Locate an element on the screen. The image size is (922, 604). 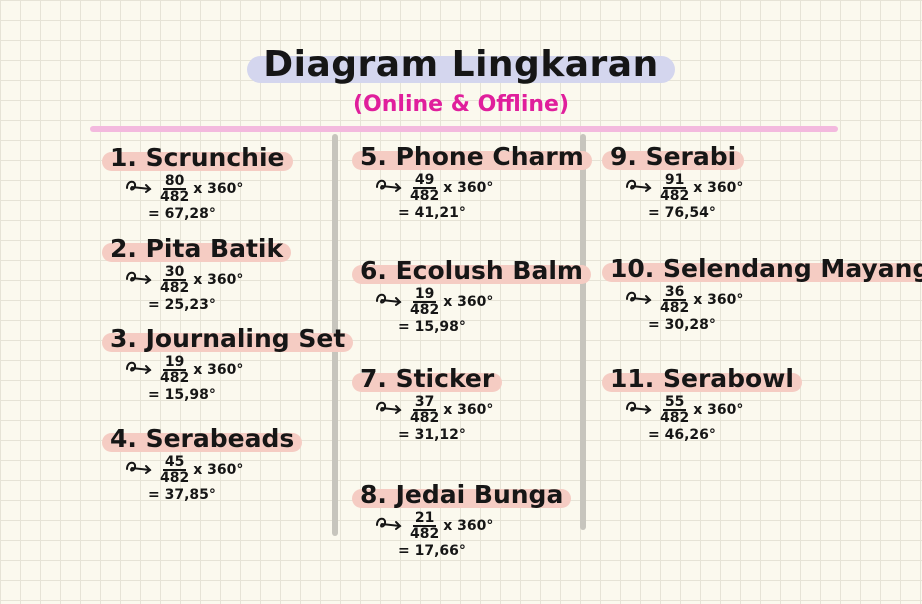
fraction: 36 482 is located at coordinates (674, 300).